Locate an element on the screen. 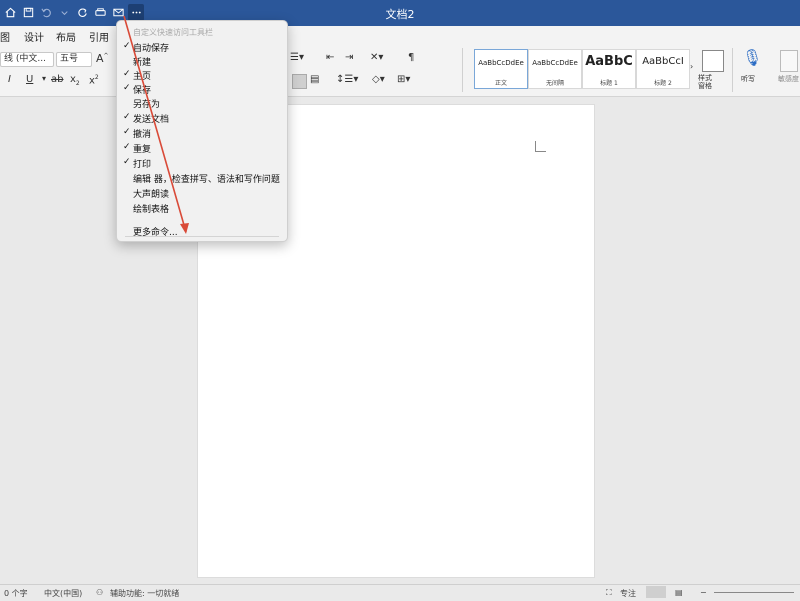  tab-references: 引用 is located at coordinates (99, 36).